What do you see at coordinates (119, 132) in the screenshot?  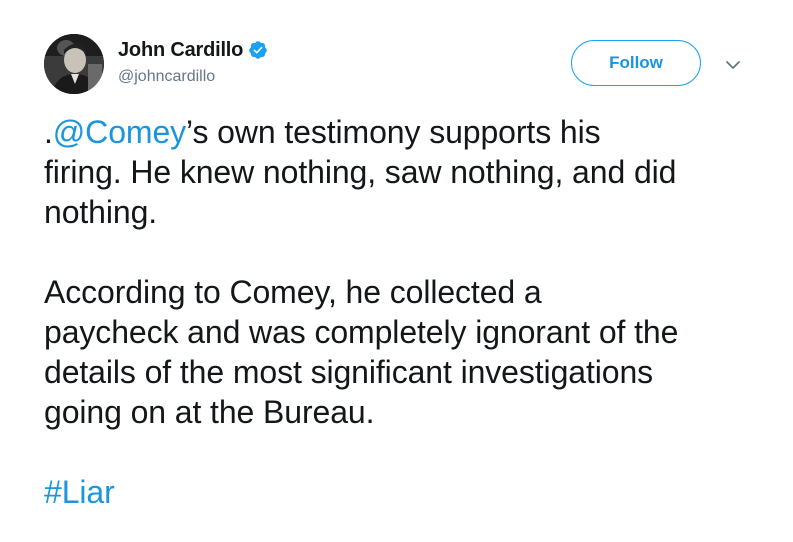 I see `mention-link: @Comey` at bounding box center [119, 132].